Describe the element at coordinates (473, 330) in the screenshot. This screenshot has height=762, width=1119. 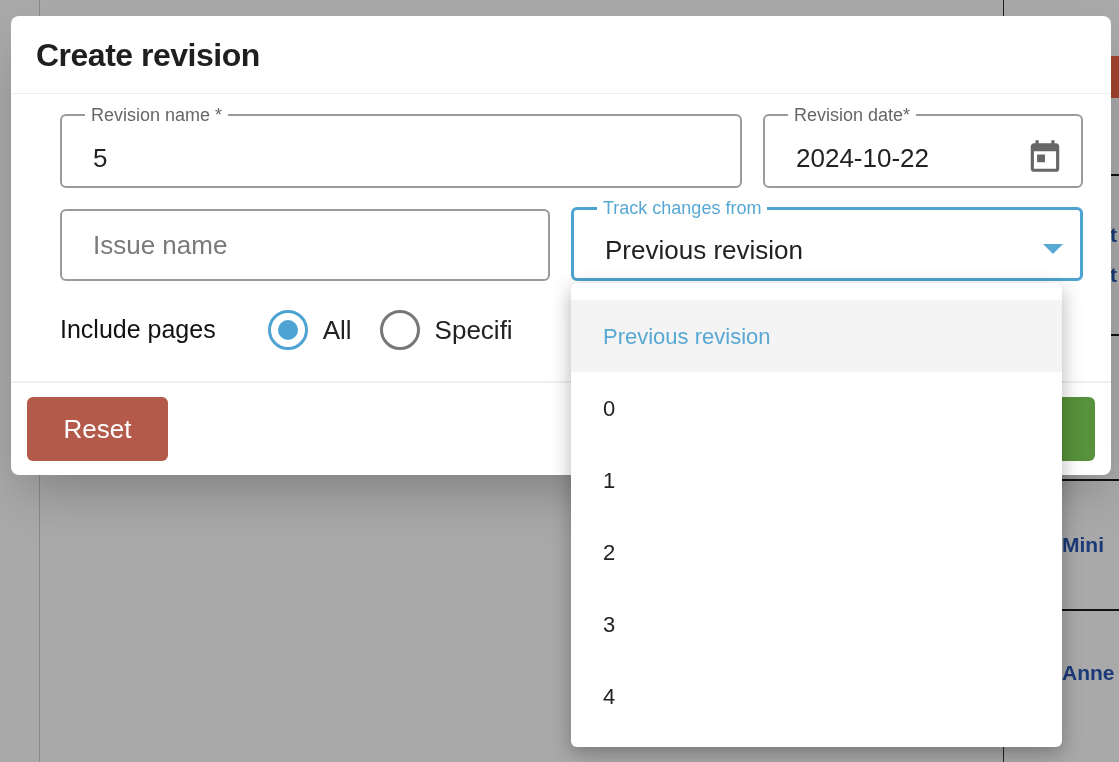
I see `radio-label: Specifi` at that location.